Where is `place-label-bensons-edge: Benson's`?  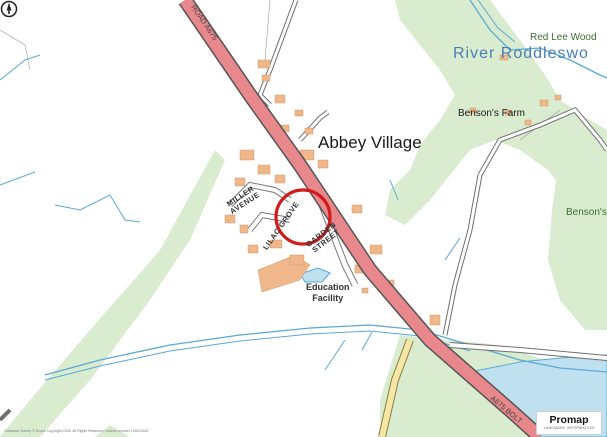
place-label-bensons-edge: Benson's is located at coordinates (586, 212).